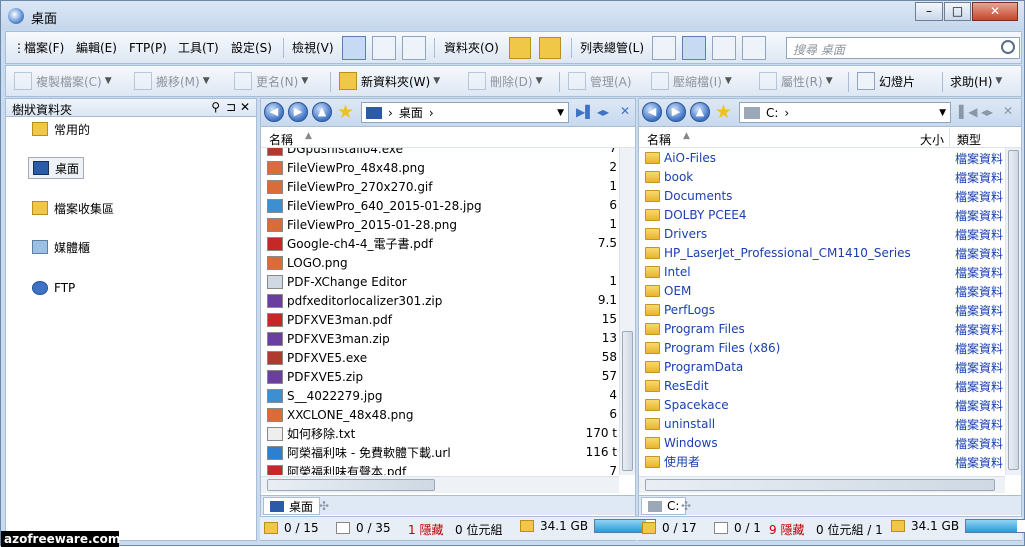  I want to click on file-row: 如何移除.txt 170 t, so click(440, 433).